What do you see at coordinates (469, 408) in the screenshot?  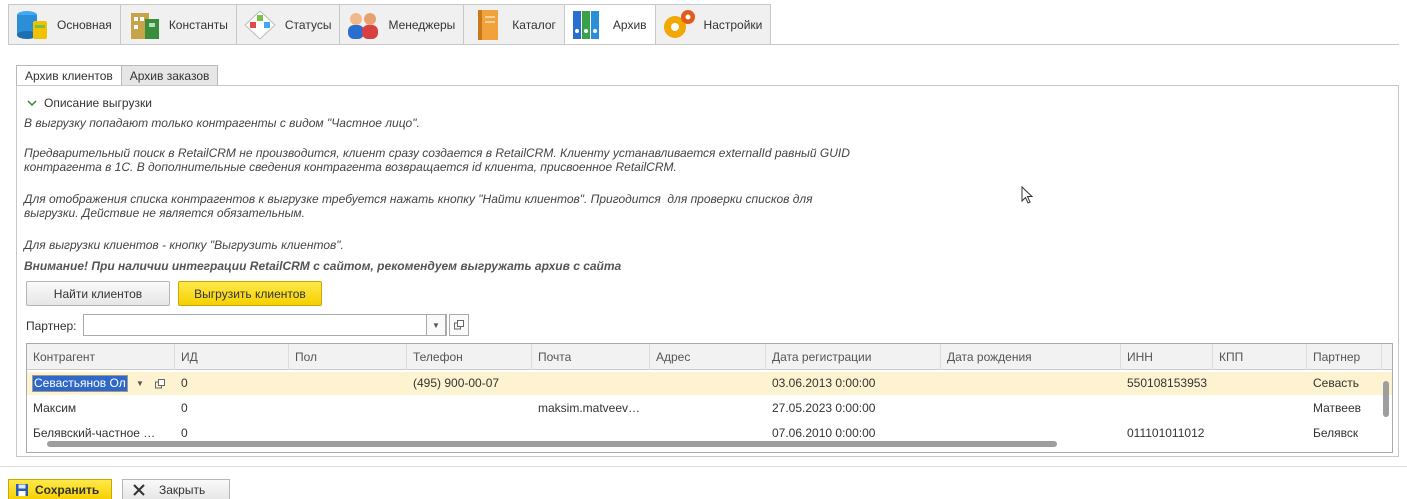 I see `cell-phone` at bounding box center [469, 408].